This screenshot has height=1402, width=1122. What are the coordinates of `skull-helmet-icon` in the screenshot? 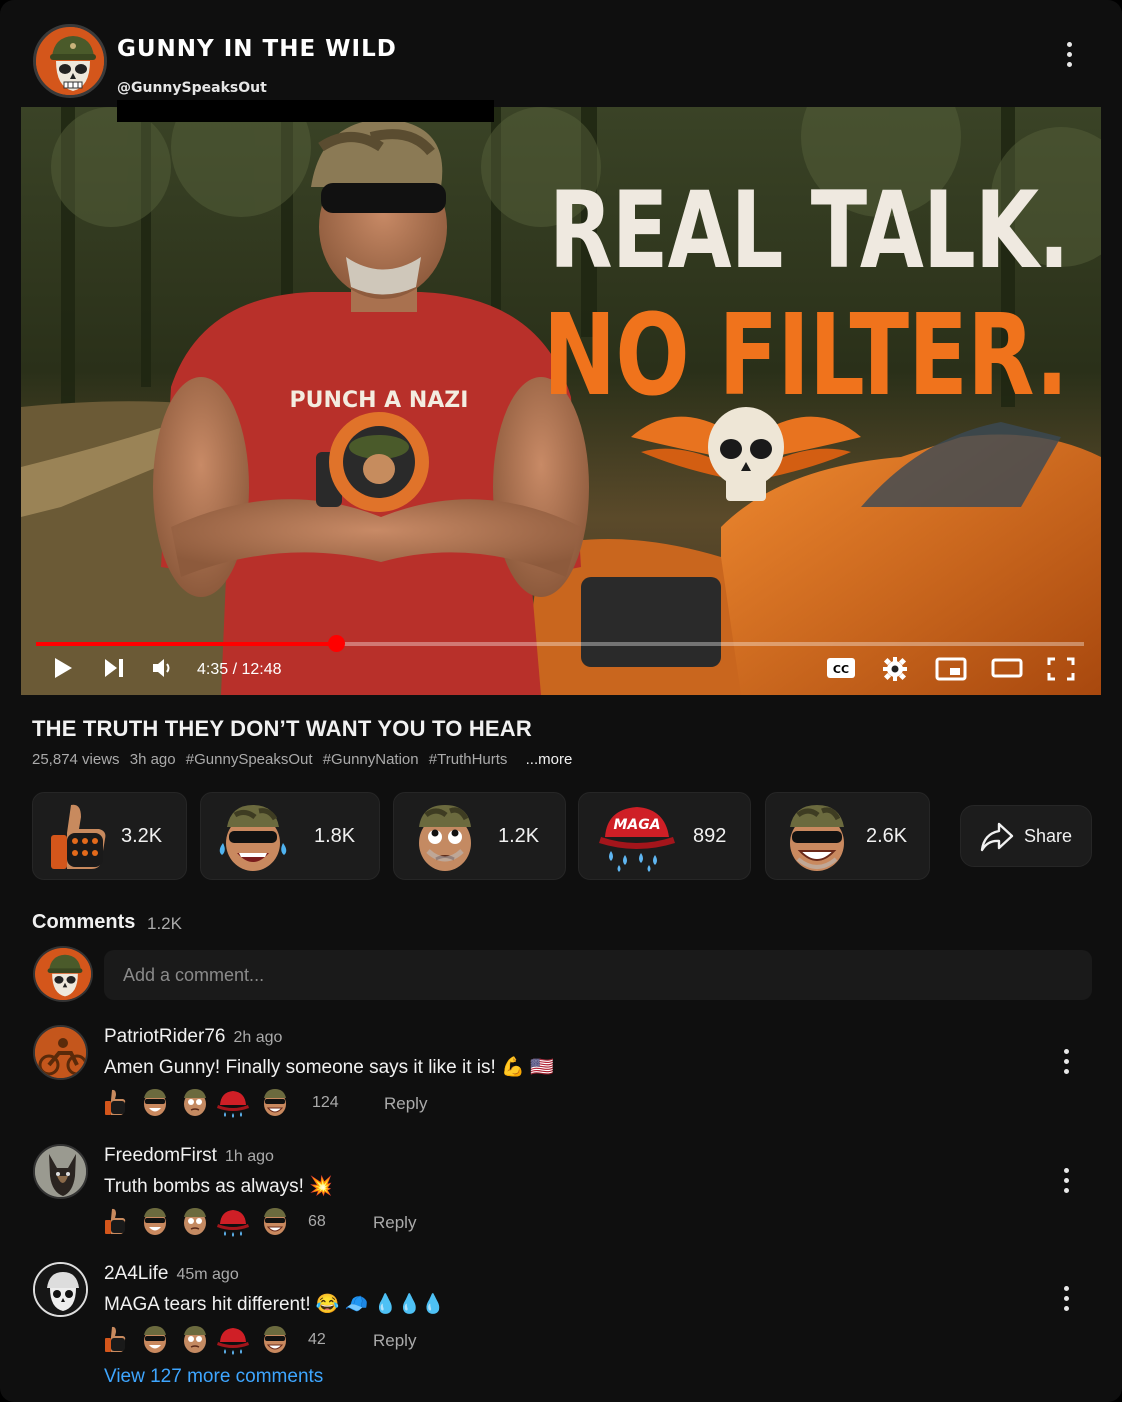 It's located at (60, 1289).